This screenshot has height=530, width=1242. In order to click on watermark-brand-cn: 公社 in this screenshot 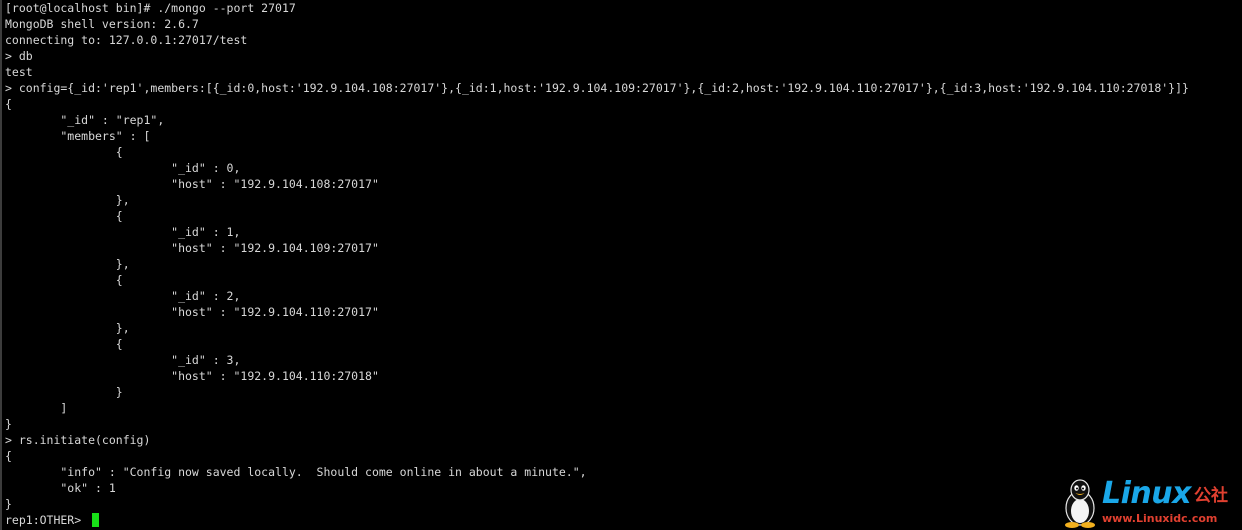, I will do `click(1211, 496)`.